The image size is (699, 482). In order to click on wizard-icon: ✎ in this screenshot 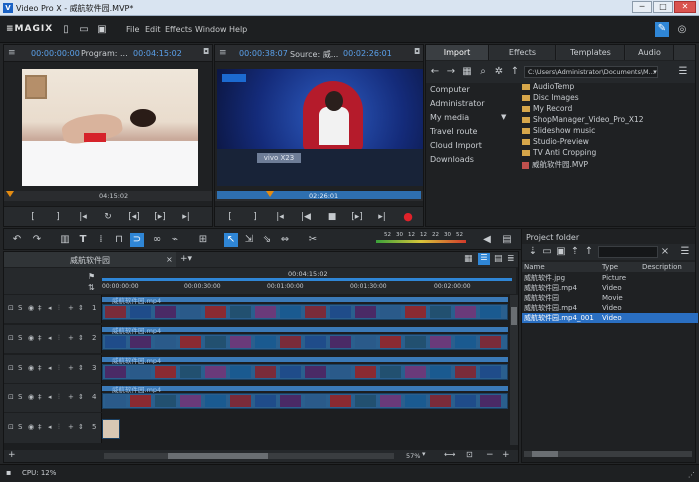, I will do `click(662, 29)`.